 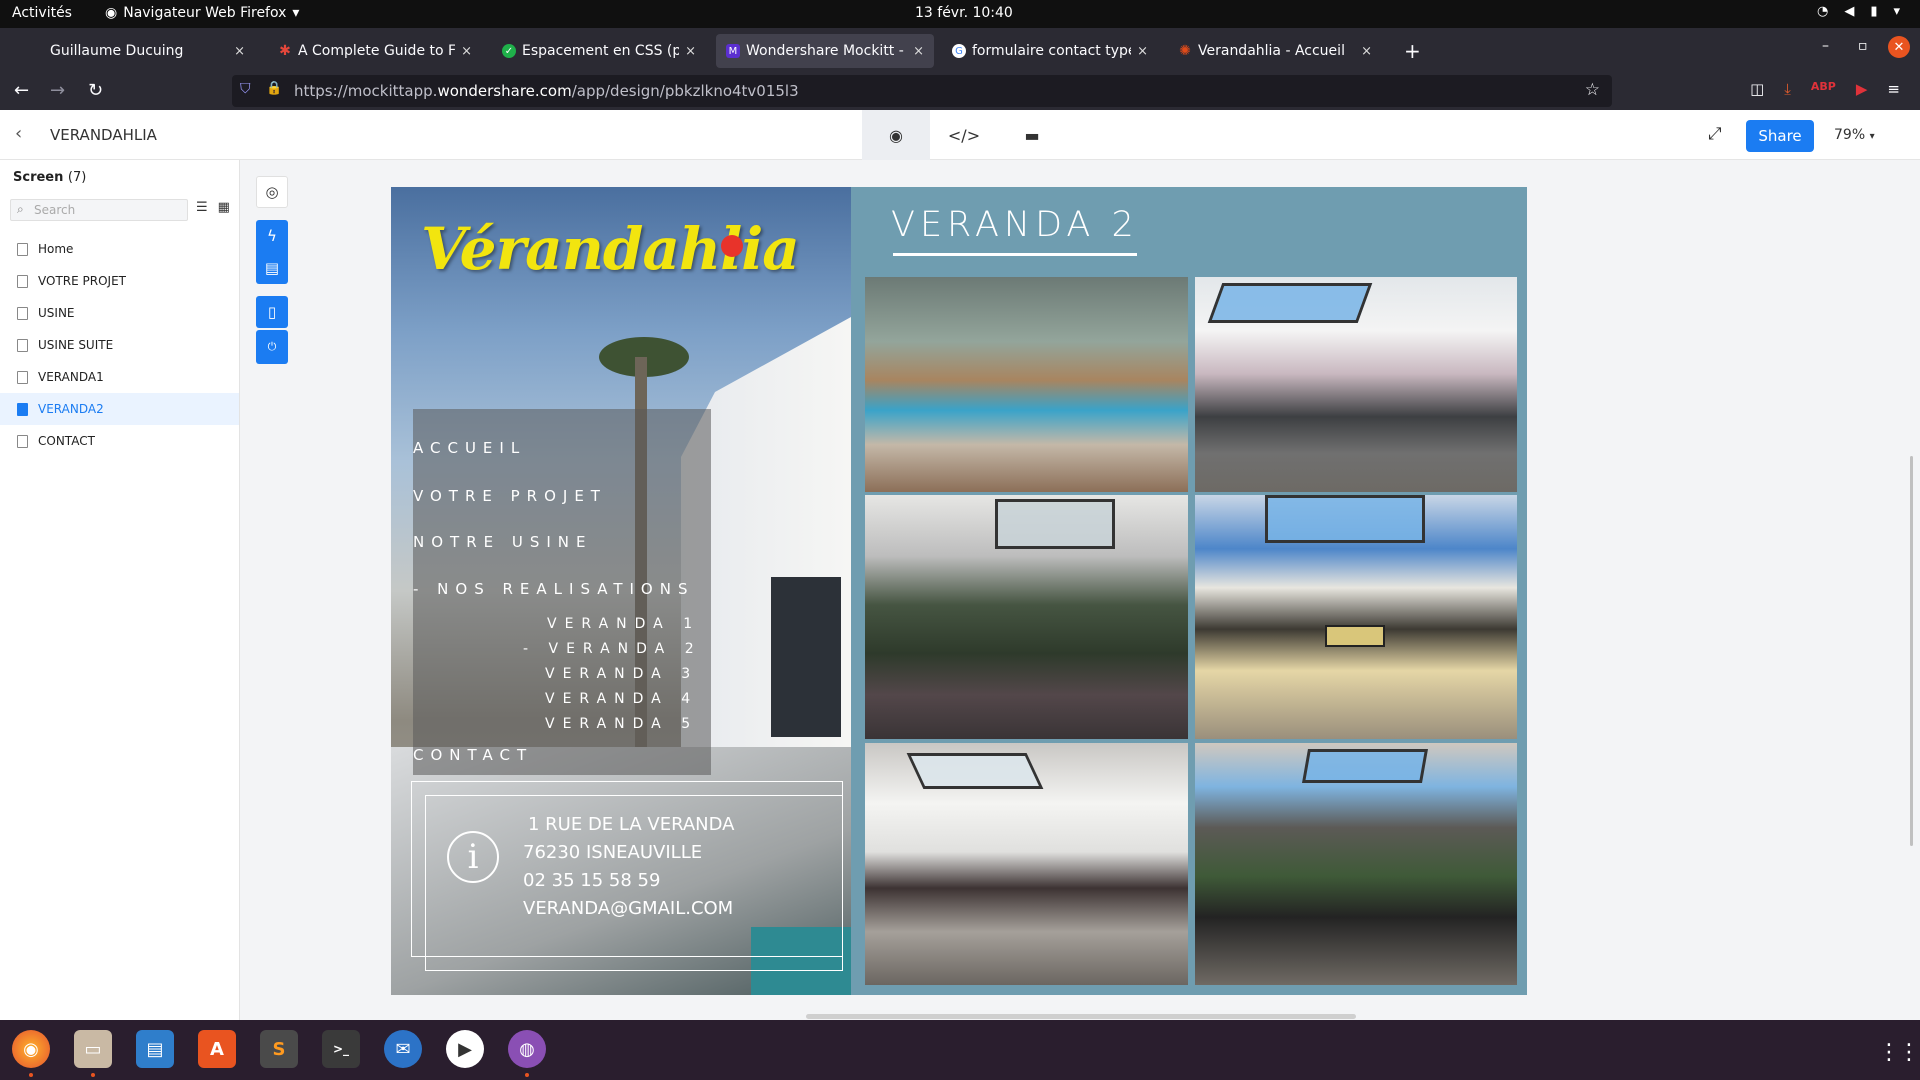 What do you see at coordinates (375, 51) in the screenshot?
I see `tab-flexbox-guide: ✱ A Complete Guide to Fle ×` at bounding box center [375, 51].